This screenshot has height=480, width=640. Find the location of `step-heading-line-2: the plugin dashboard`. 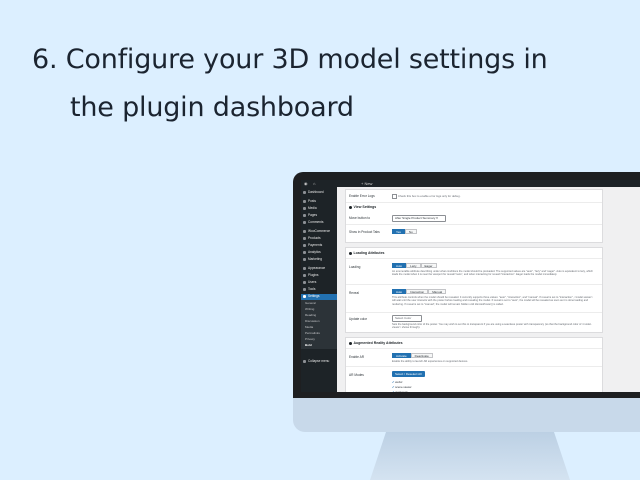

step-heading-line-2: the plugin dashboard is located at coordinates (212, 107).